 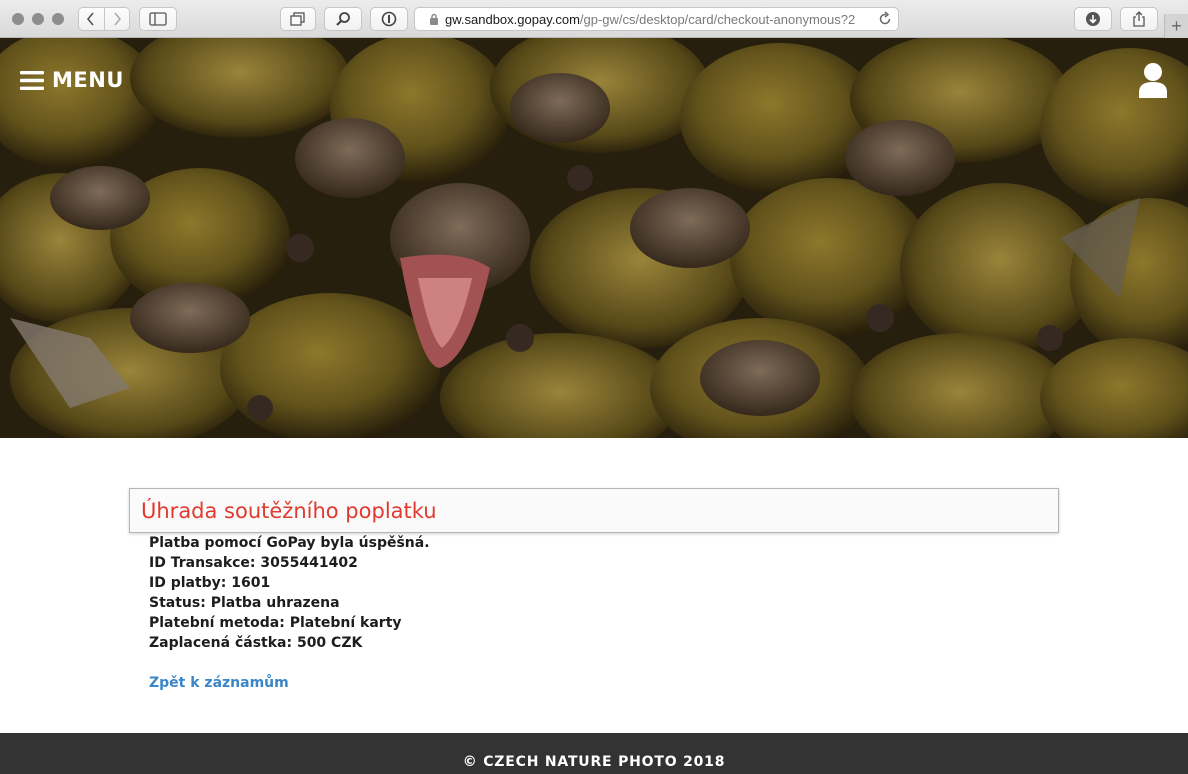 I want to click on user-icon, so click(x=1153, y=80).